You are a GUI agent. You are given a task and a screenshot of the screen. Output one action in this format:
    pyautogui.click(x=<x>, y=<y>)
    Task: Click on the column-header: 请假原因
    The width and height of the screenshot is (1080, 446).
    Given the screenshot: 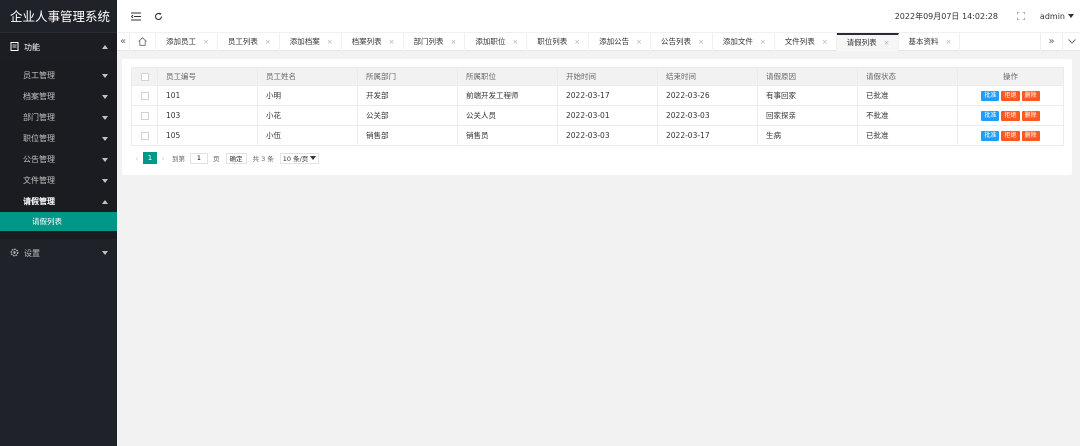 What is the action you would take?
    pyautogui.click(x=807, y=76)
    